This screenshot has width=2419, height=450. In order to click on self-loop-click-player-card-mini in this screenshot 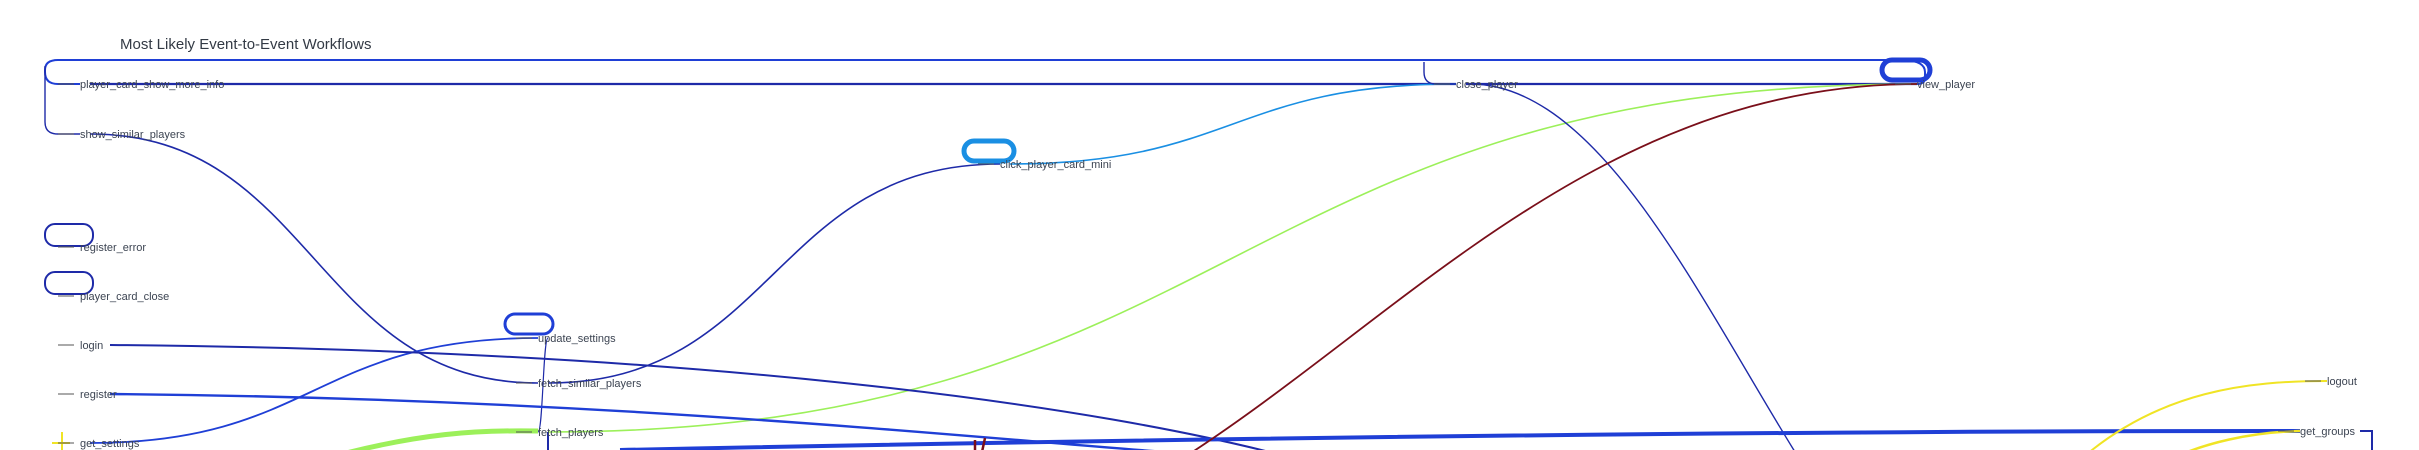, I will do `click(989, 151)`.